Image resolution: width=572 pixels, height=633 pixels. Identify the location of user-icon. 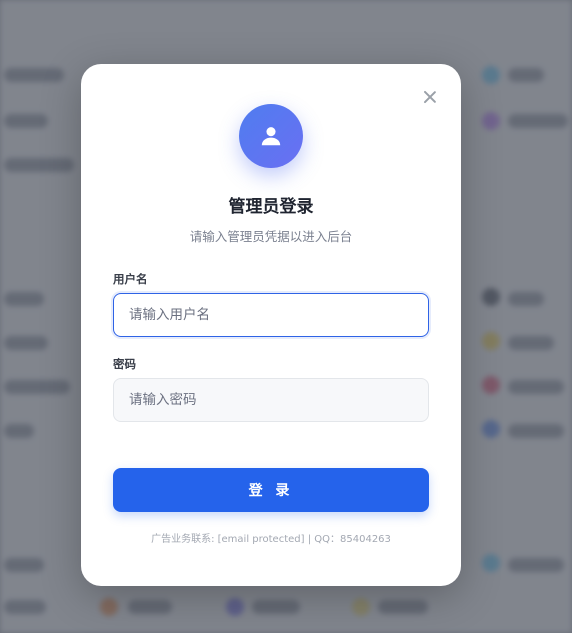
(271, 136).